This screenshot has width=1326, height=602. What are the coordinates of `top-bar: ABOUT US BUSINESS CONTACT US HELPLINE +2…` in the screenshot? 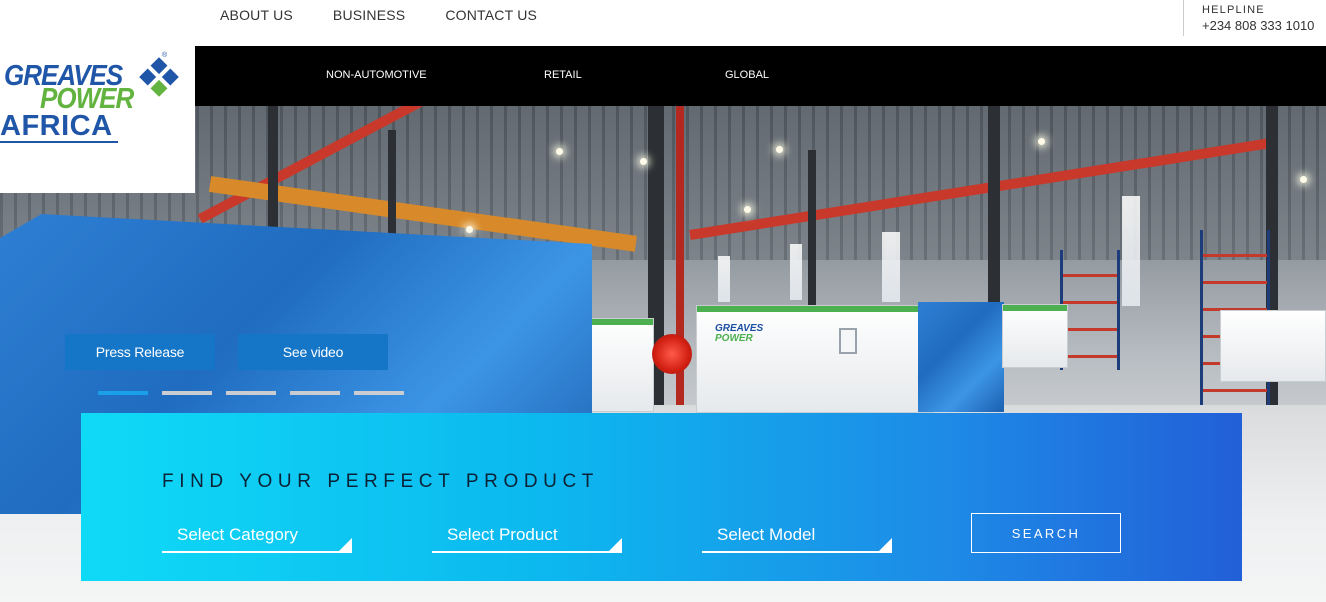 It's located at (663, 23).